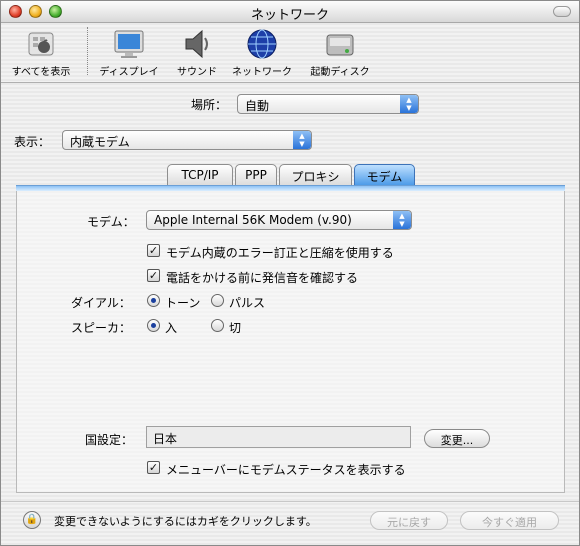 The image size is (580, 546). I want to click on toolbar-item-show-all: すべてを表示, so click(41, 52).